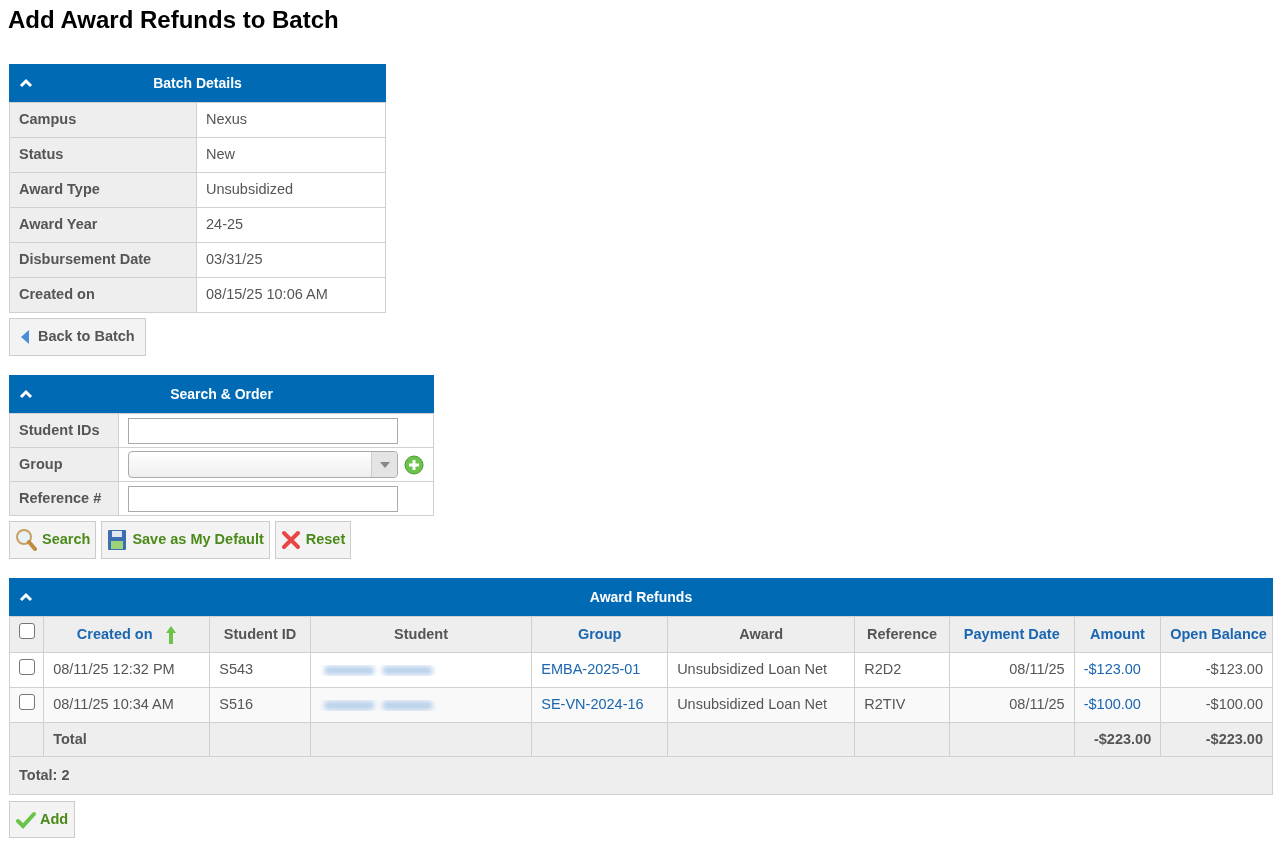  I want to click on search-icon, so click(26, 540).